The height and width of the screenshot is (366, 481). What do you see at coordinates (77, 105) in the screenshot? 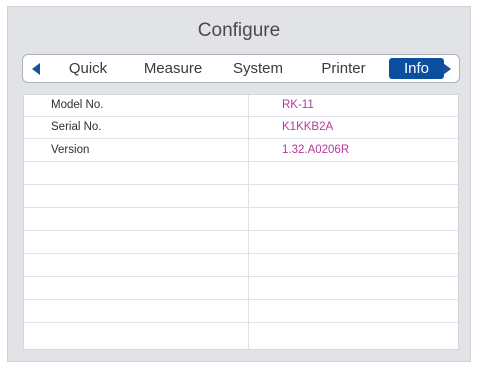
I see `row-label: Model No.` at bounding box center [77, 105].